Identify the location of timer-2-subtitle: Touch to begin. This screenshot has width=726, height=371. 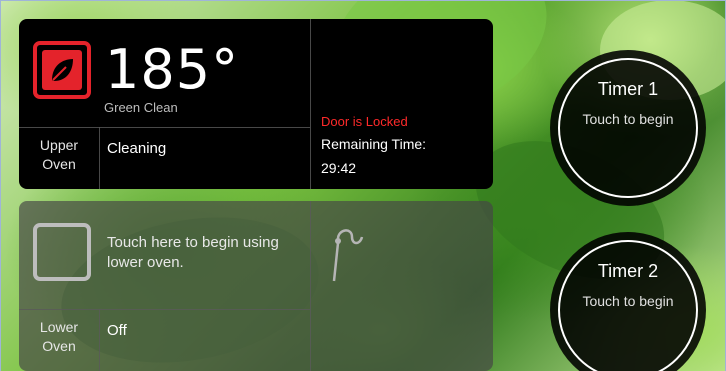
(628, 301).